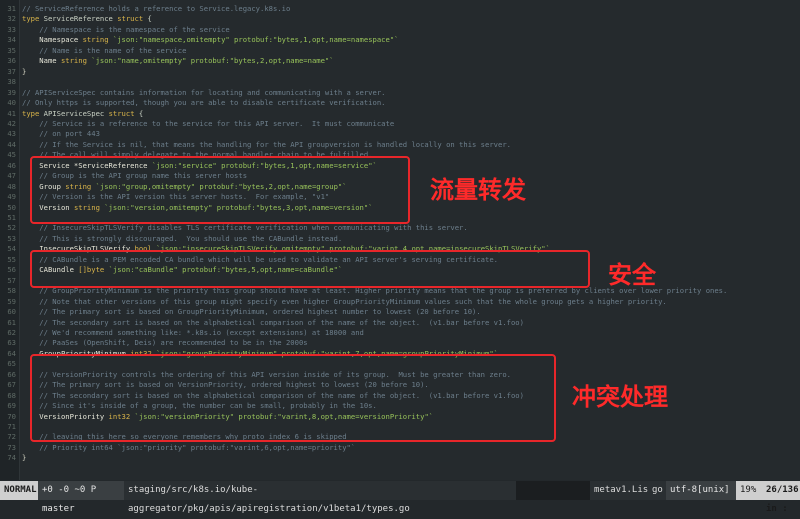  What do you see at coordinates (11, 353) in the screenshot?
I see `line-number: 64` at bounding box center [11, 353].